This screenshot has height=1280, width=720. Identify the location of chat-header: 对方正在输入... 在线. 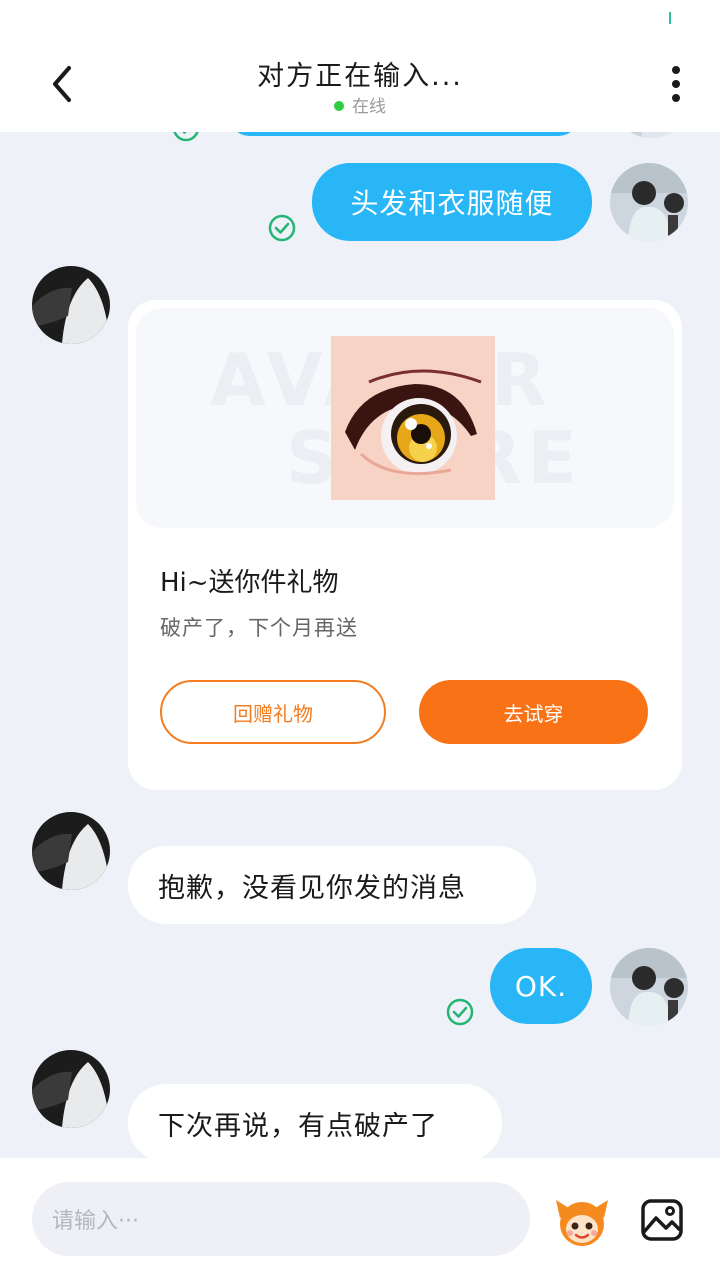
(360, 66).